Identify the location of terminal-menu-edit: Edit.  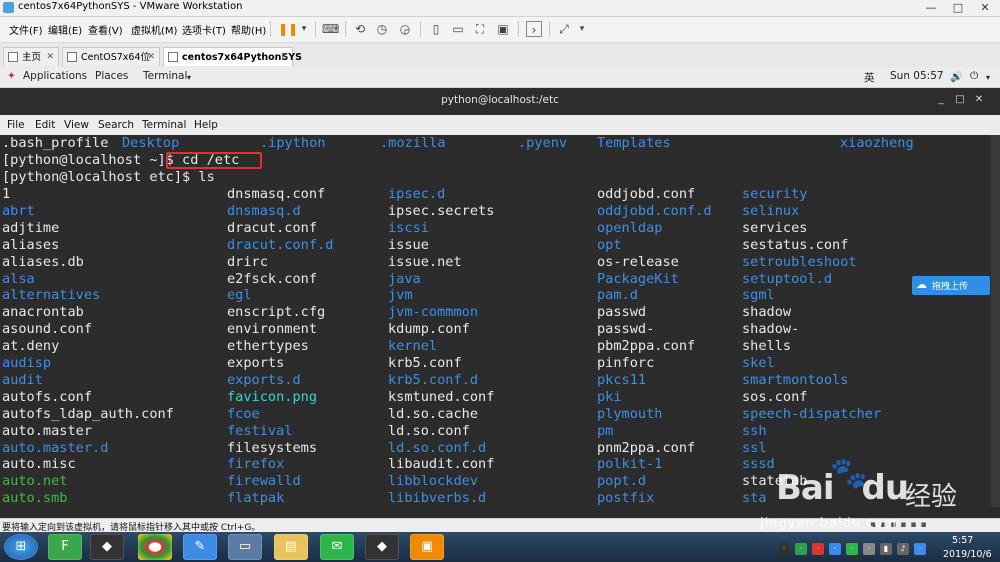
(45, 125).